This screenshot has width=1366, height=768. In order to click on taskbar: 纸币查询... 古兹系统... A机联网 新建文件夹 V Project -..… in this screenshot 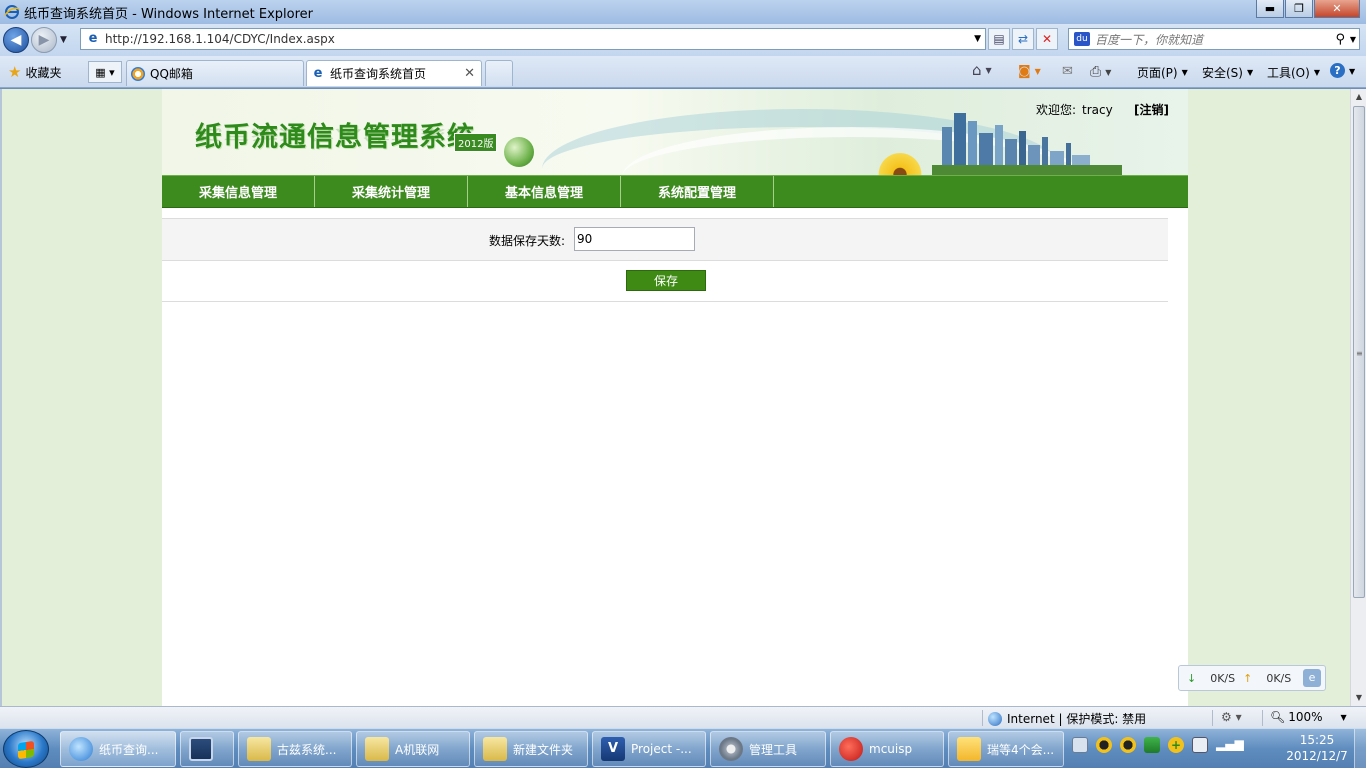, I will do `click(683, 748)`.